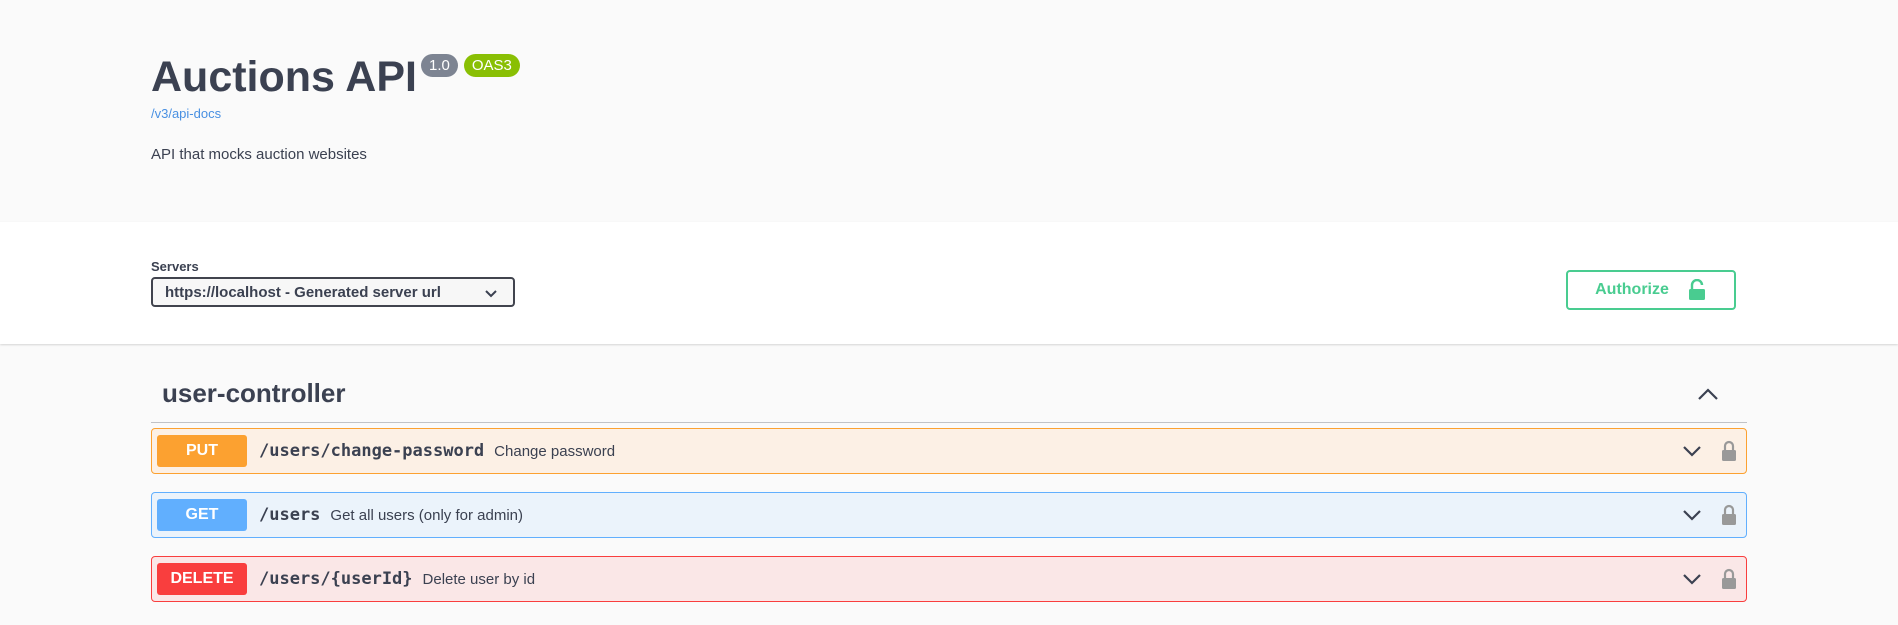 The height and width of the screenshot is (625, 1898). Describe the element at coordinates (555, 451) in the screenshot. I see `operation-summary: Change password` at that location.